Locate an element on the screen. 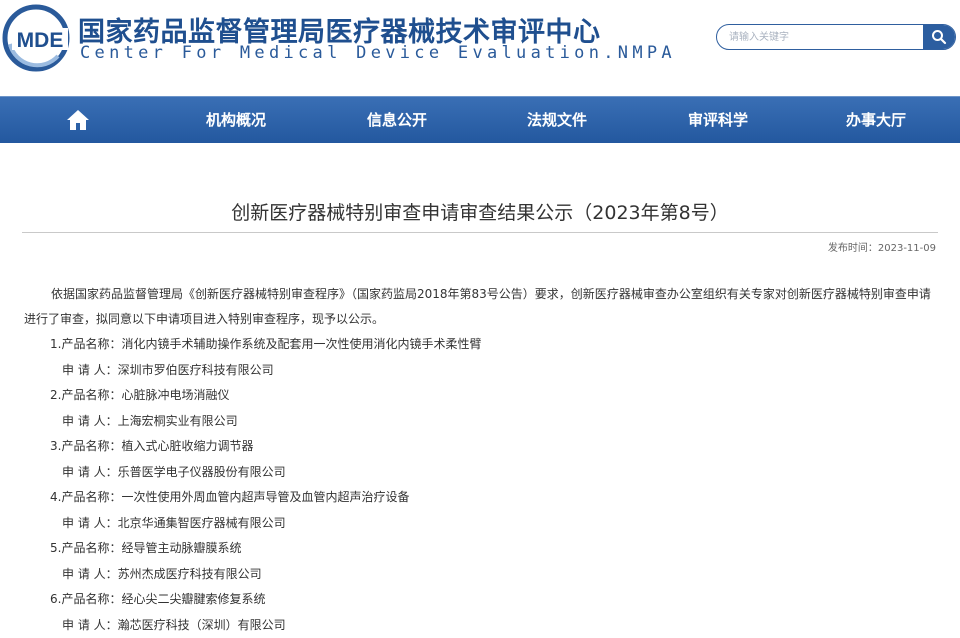 This screenshot has height=638, width=960. nav-item-science: 审评科学 is located at coordinates (718, 120).